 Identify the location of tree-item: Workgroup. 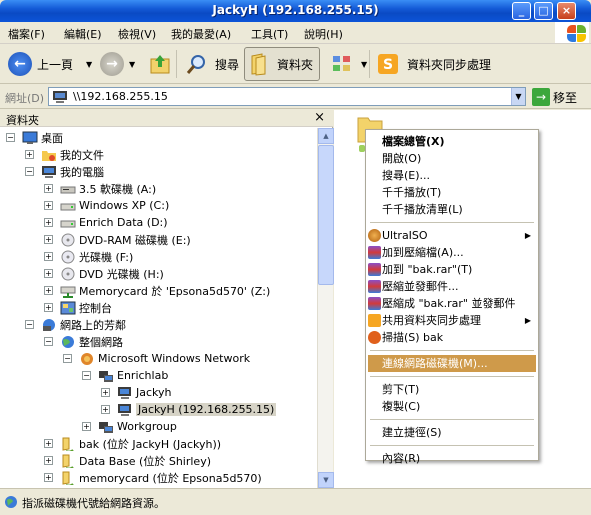
(137, 426).